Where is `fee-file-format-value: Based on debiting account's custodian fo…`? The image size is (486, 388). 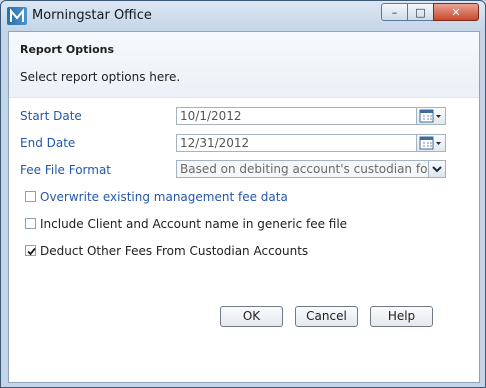 fee-file-format-value: Based on debiting account's custodian fo… is located at coordinates (313, 169).